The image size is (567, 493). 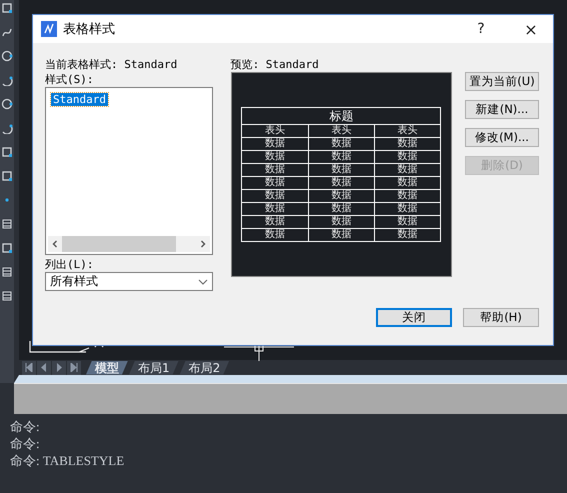 What do you see at coordinates (68, 460) in the screenshot?
I see `command-line: 命令: TABLESTYLE` at bounding box center [68, 460].